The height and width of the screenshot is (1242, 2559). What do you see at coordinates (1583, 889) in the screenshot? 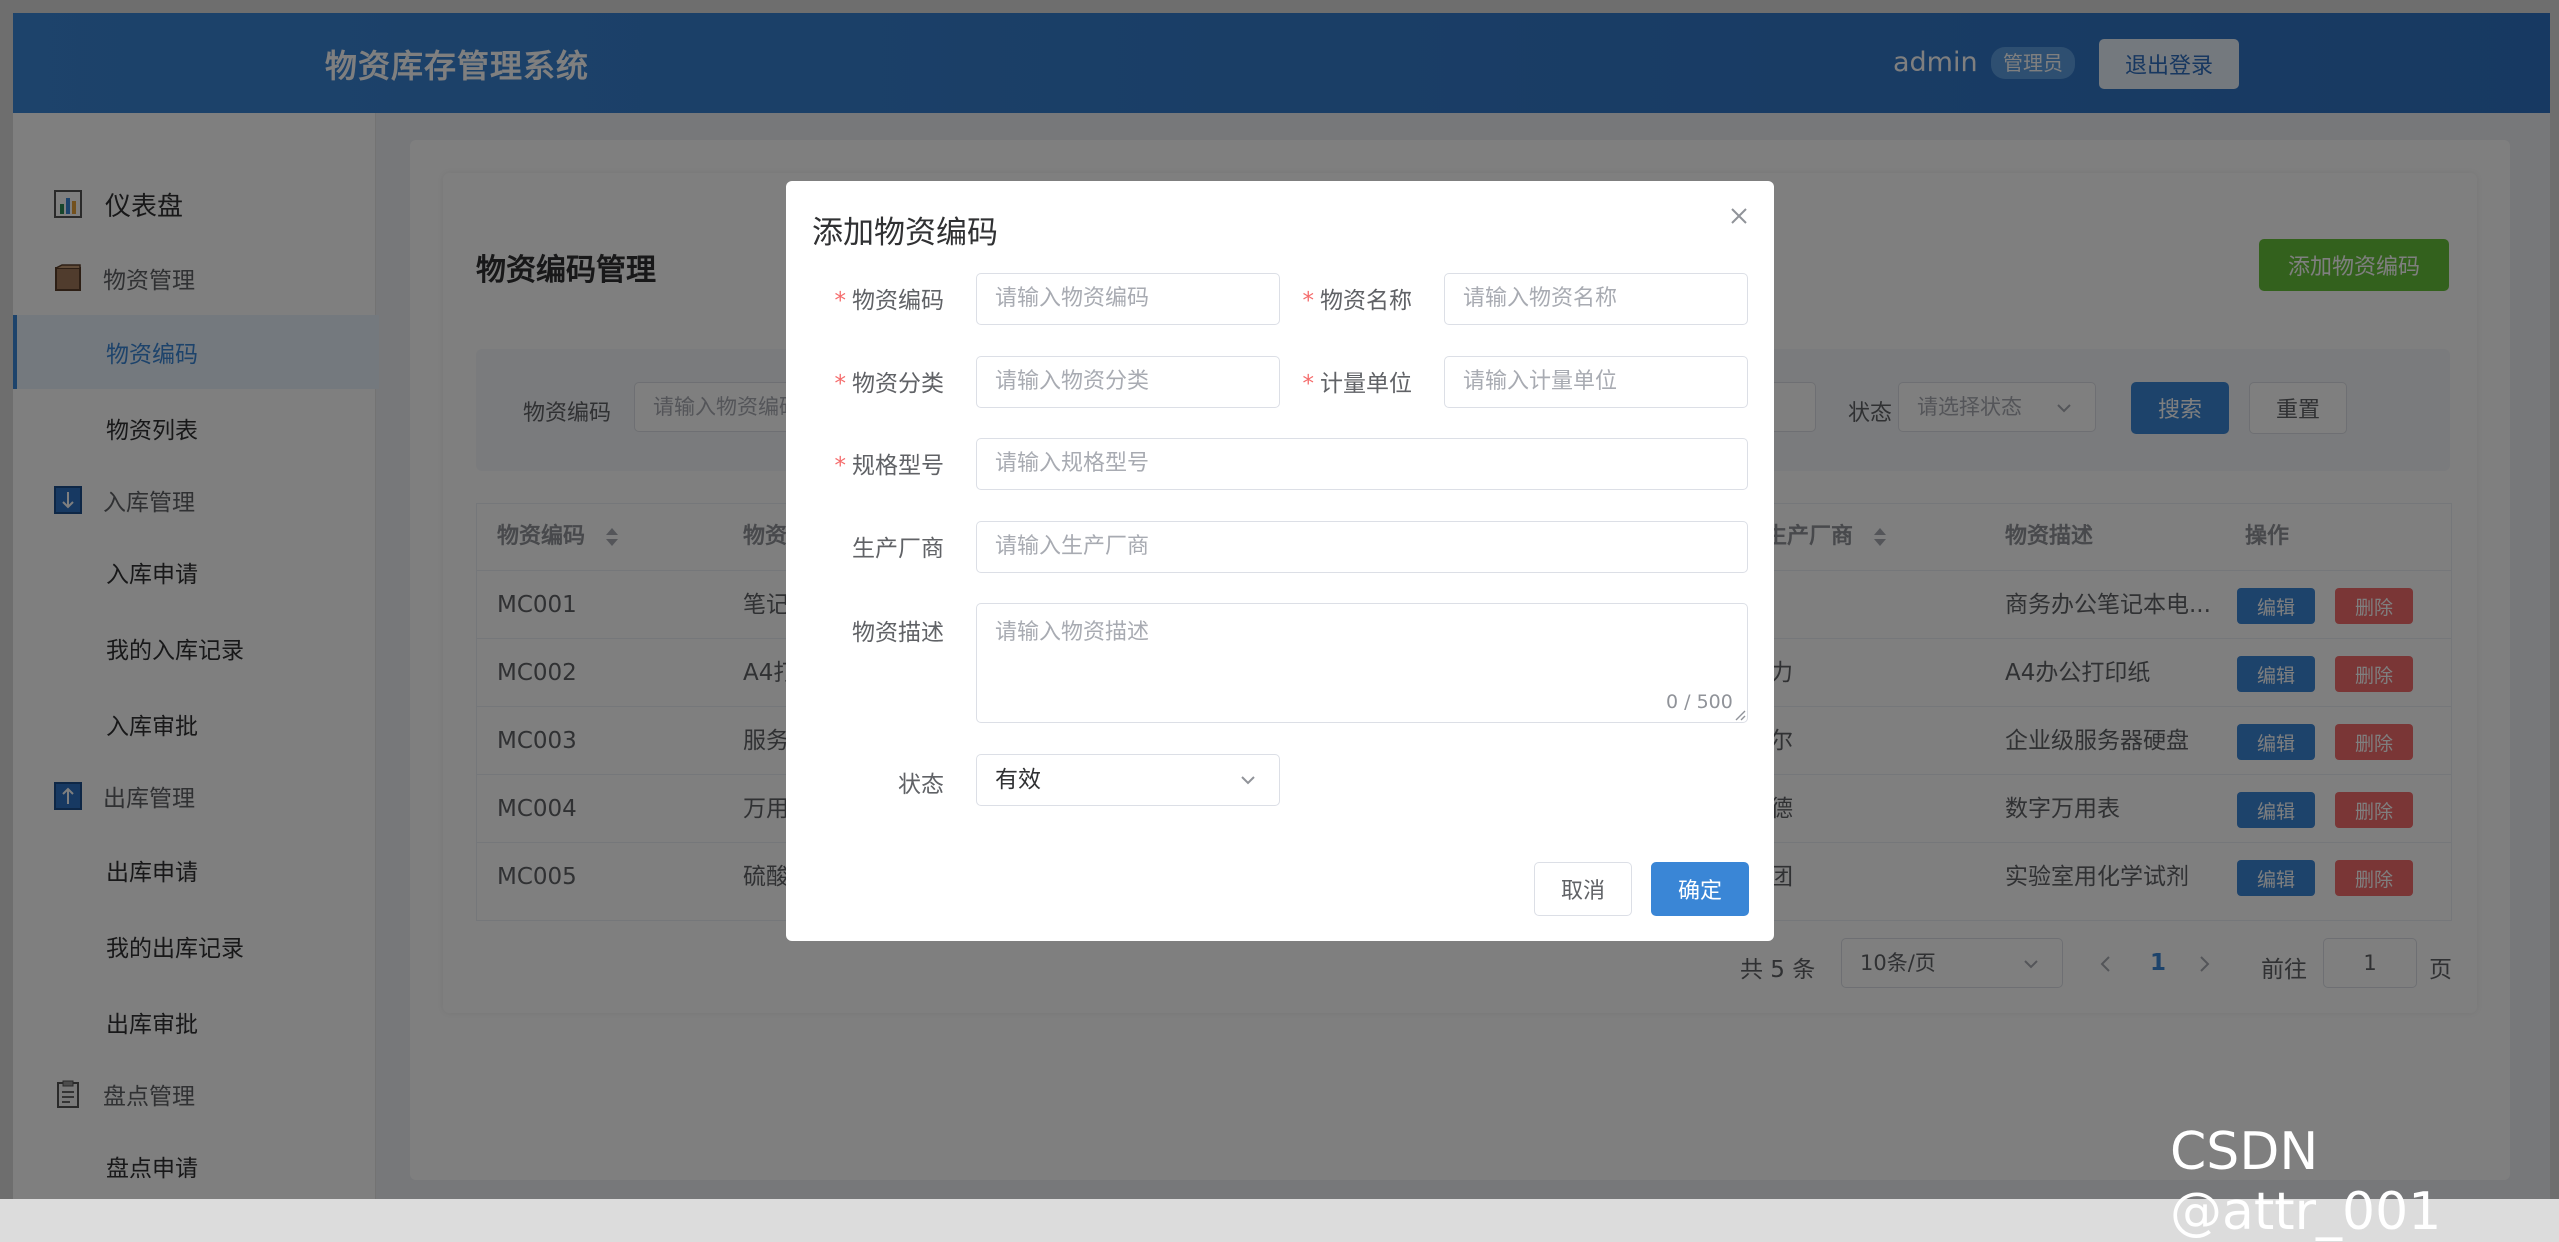
I see `cancel-button: 取消` at bounding box center [1583, 889].